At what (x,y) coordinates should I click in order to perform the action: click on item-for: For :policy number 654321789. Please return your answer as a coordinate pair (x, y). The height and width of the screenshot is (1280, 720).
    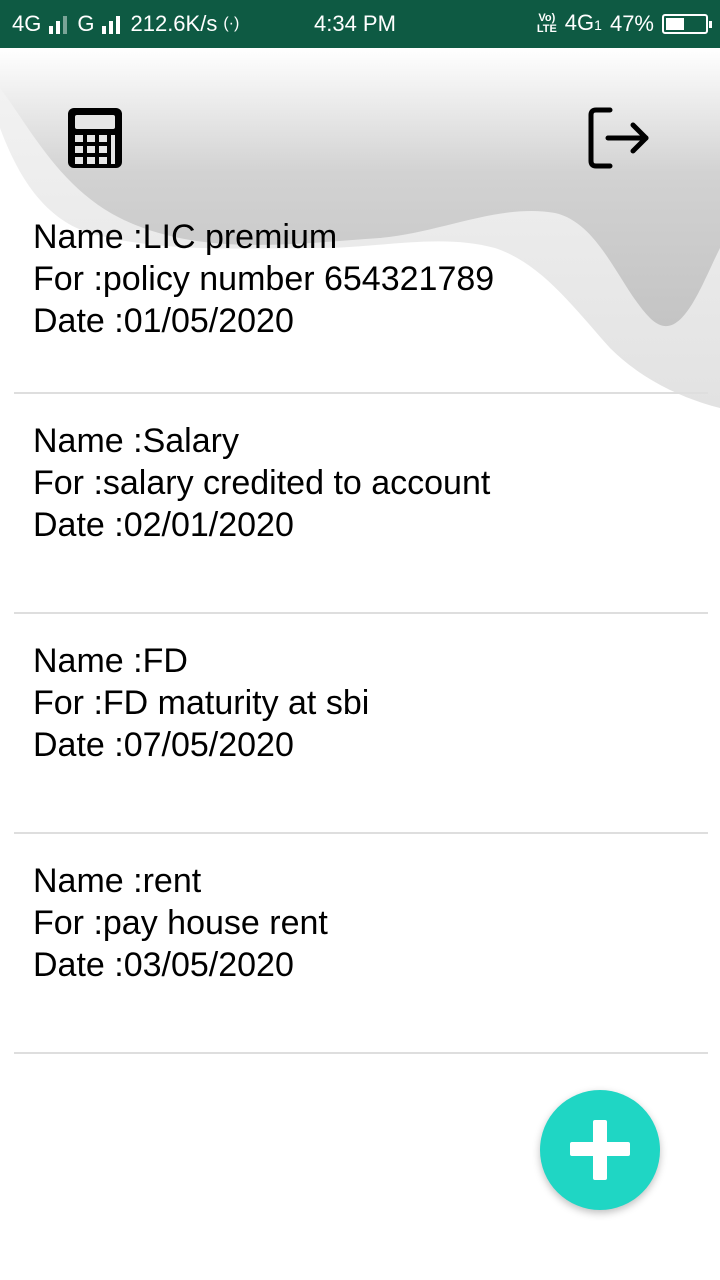
    Looking at the image, I should click on (264, 279).